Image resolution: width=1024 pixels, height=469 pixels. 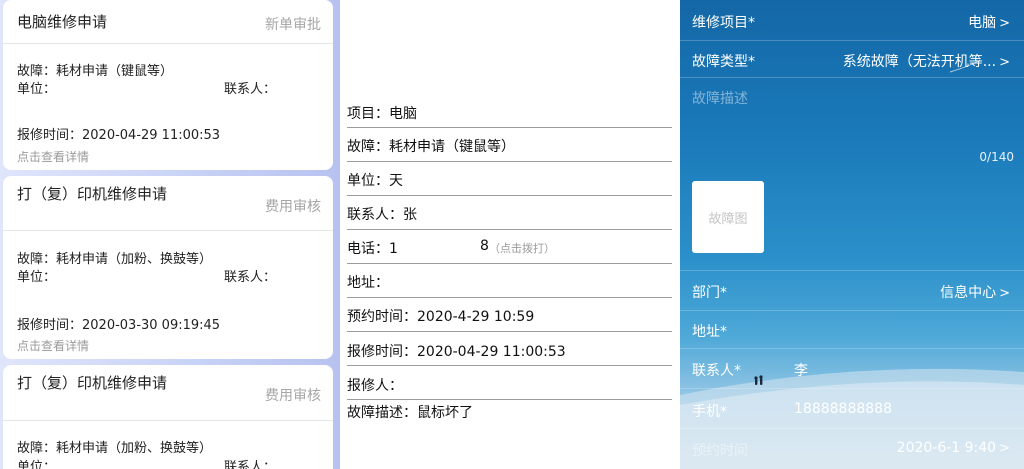 I want to click on address-label: 地址*, so click(x=709, y=332).